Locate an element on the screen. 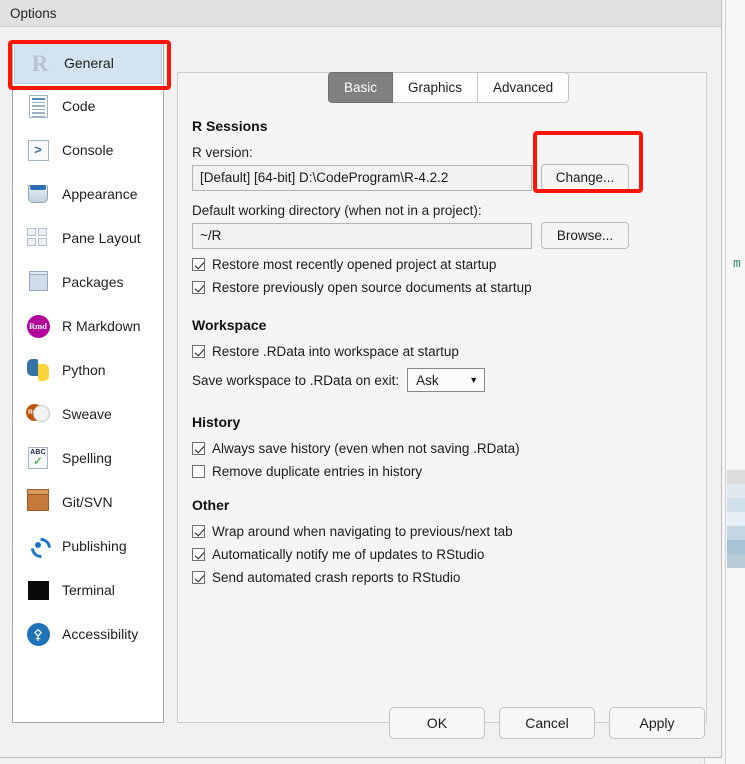  sidebar-item-packages: Packages is located at coordinates (88, 282).